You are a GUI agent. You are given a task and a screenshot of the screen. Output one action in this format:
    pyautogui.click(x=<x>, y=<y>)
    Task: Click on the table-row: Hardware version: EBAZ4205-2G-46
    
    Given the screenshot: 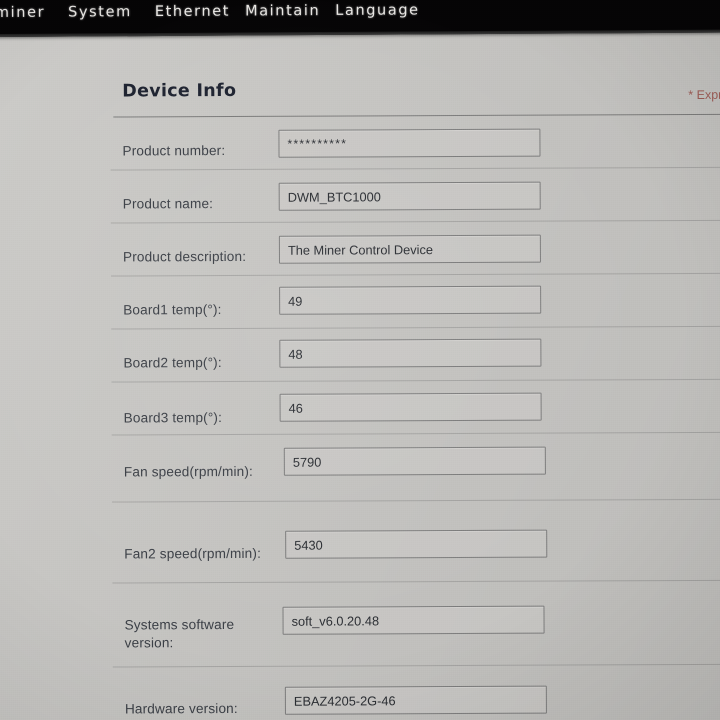 What is the action you would take?
    pyautogui.click(x=416, y=692)
    